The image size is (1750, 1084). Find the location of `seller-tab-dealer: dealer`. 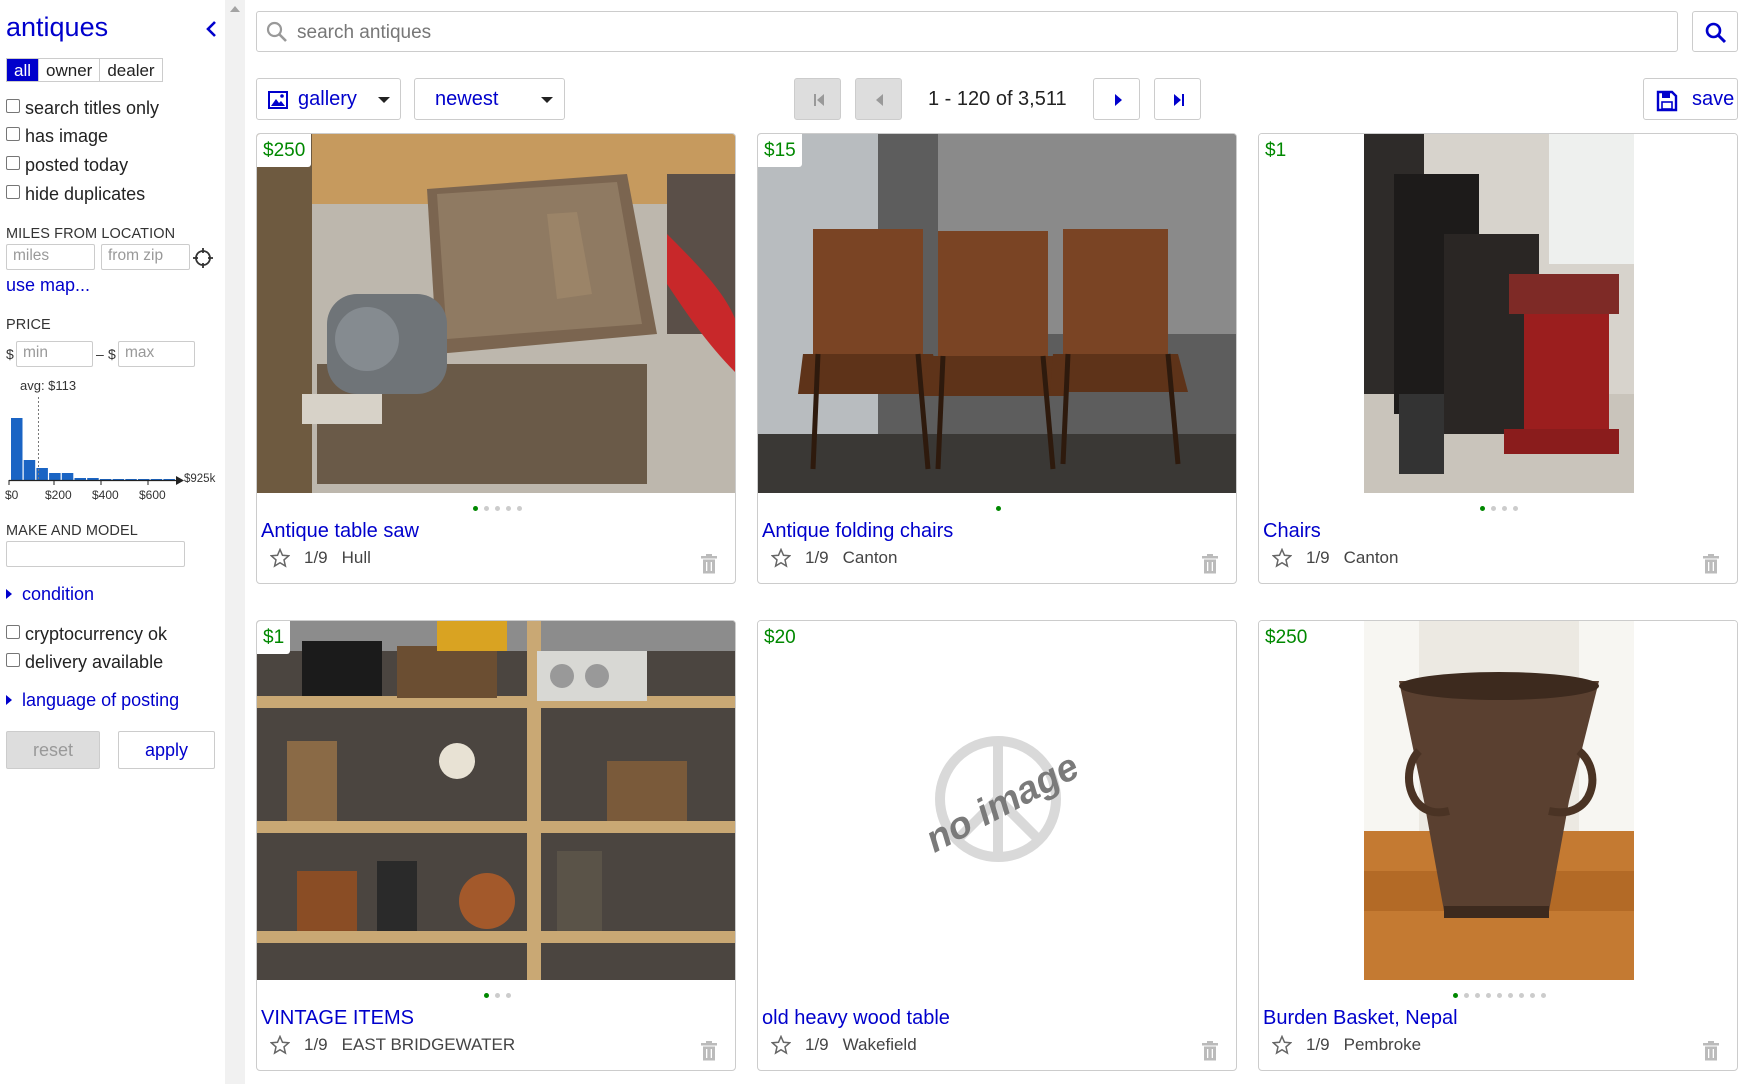

seller-tab-dealer: dealer is located at coordinates (130, 70).